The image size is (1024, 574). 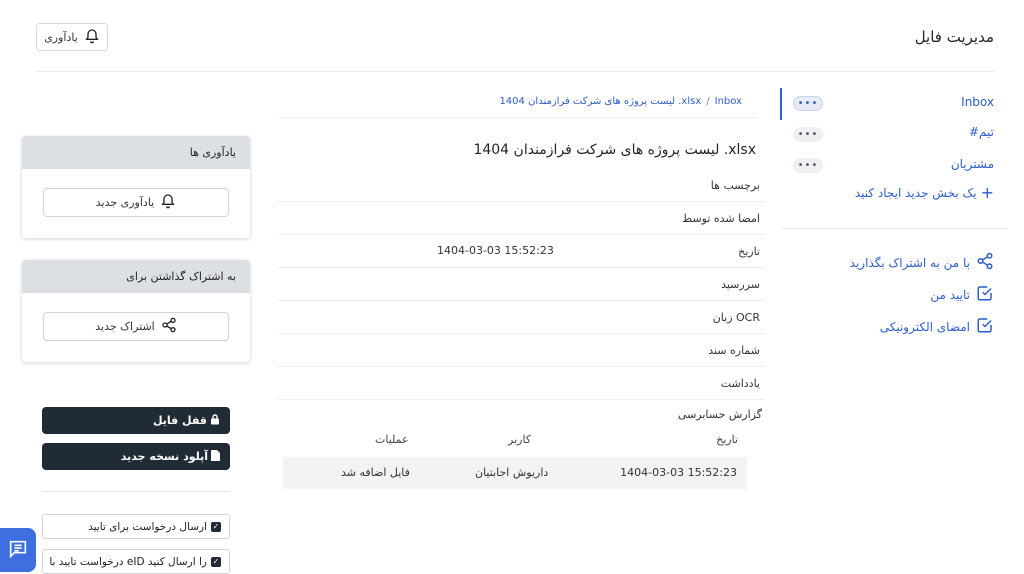 What do you see at coordinates (987, 192) in the screenshot?
I see `plus-icon: +` at bounding box center [987, 192].